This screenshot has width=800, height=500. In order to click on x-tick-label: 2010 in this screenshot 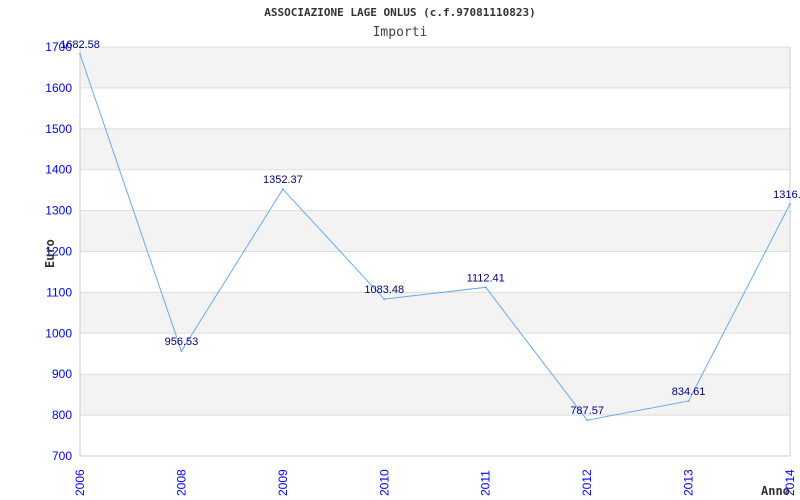, I will do `click(384, 482)`.